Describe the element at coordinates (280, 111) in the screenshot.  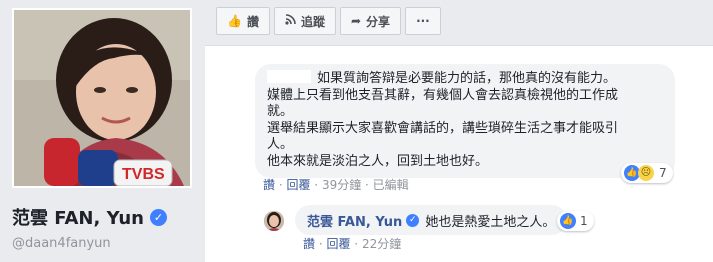
I see `comment-line: 就。` at that location.